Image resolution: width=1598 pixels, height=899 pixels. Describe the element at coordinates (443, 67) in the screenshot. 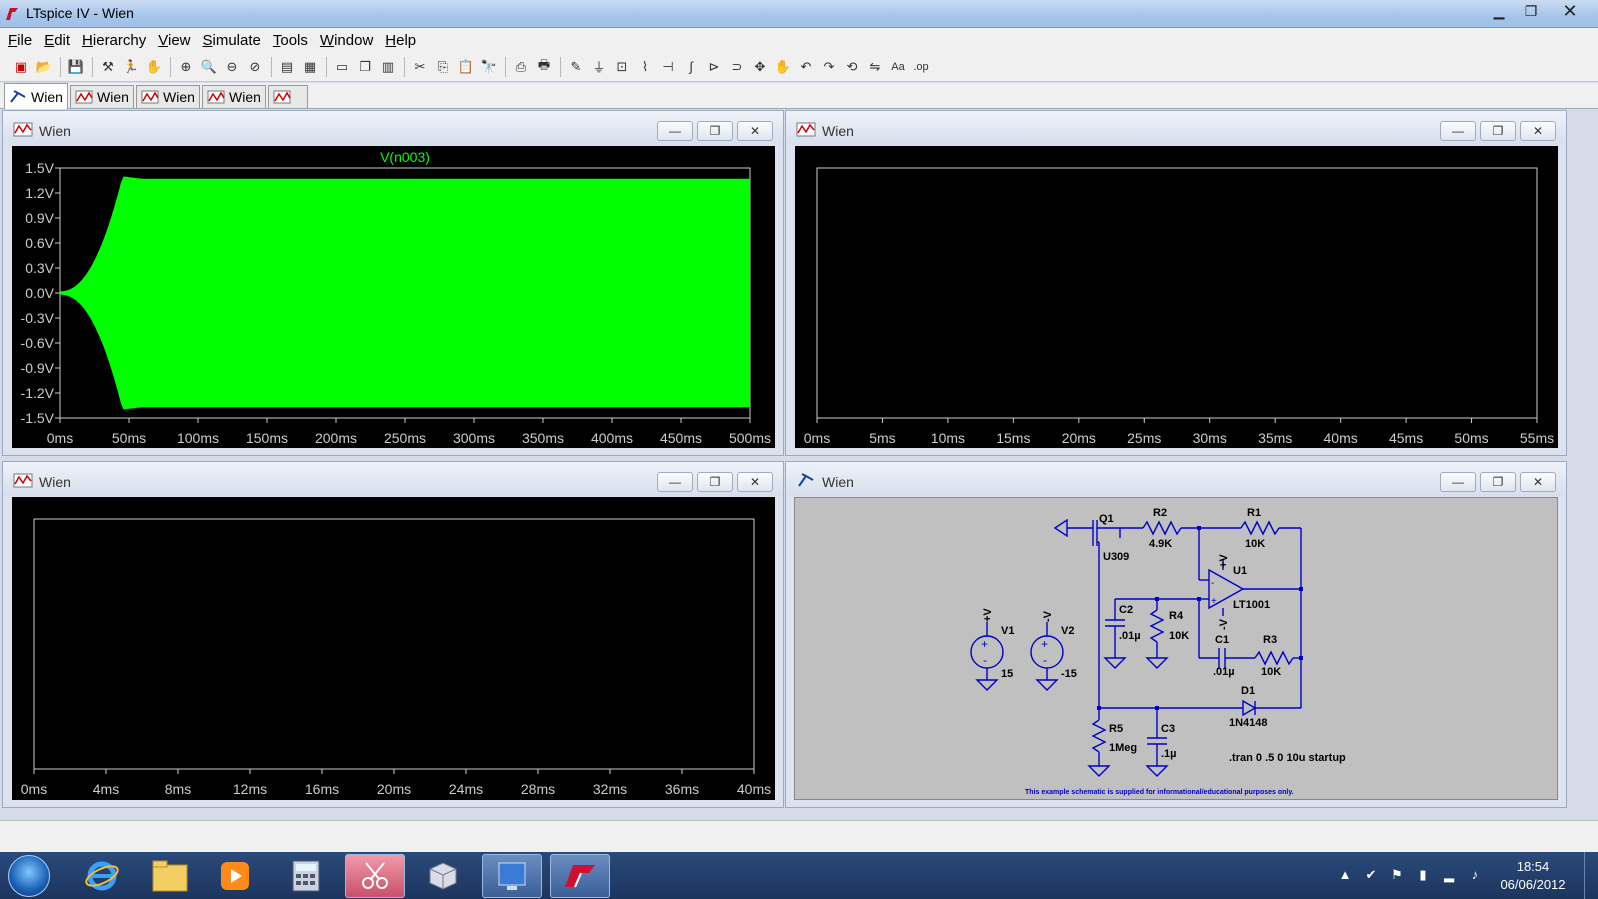

I see `copy-icon: ⎘` at that location.